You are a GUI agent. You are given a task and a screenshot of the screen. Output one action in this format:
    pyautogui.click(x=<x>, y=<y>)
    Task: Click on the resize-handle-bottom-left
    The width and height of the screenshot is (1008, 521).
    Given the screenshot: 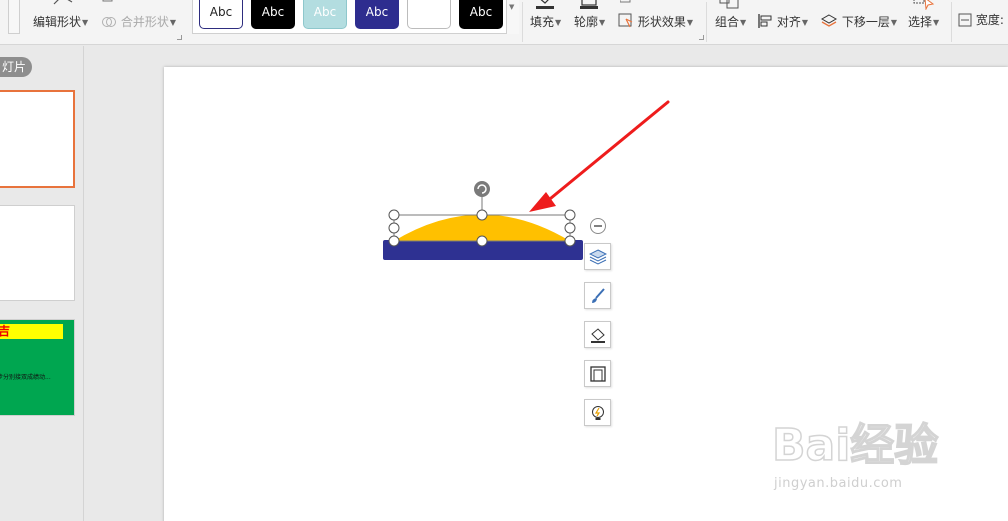 What is the action you would take?
    pyautogui.click(x=394, y=241)
    